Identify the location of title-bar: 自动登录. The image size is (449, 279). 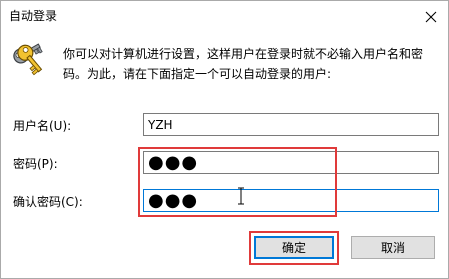
(224, 16).